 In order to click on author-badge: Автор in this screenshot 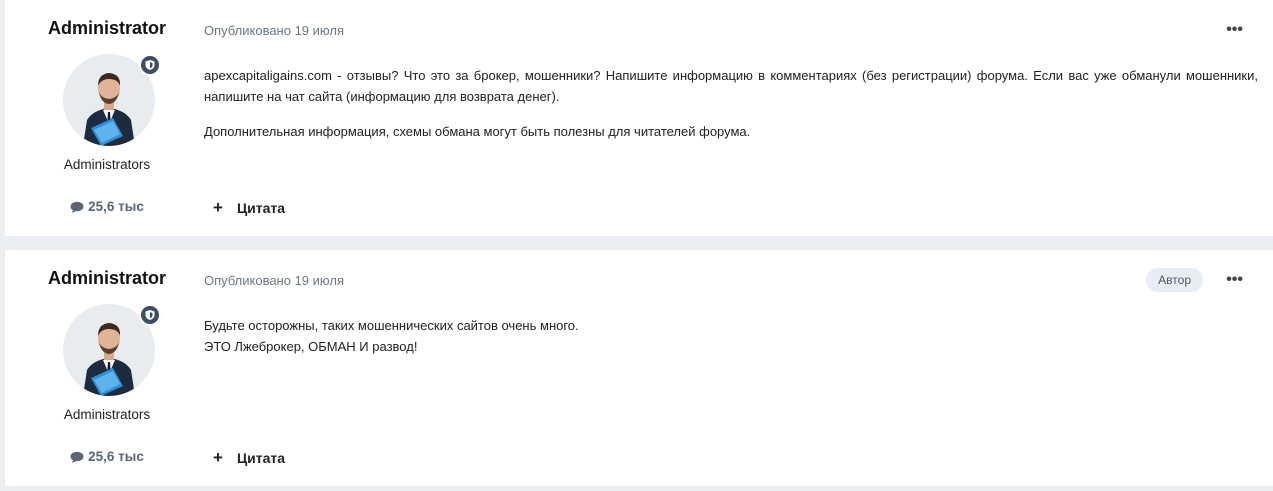, I will do `click(1174, 280)`.